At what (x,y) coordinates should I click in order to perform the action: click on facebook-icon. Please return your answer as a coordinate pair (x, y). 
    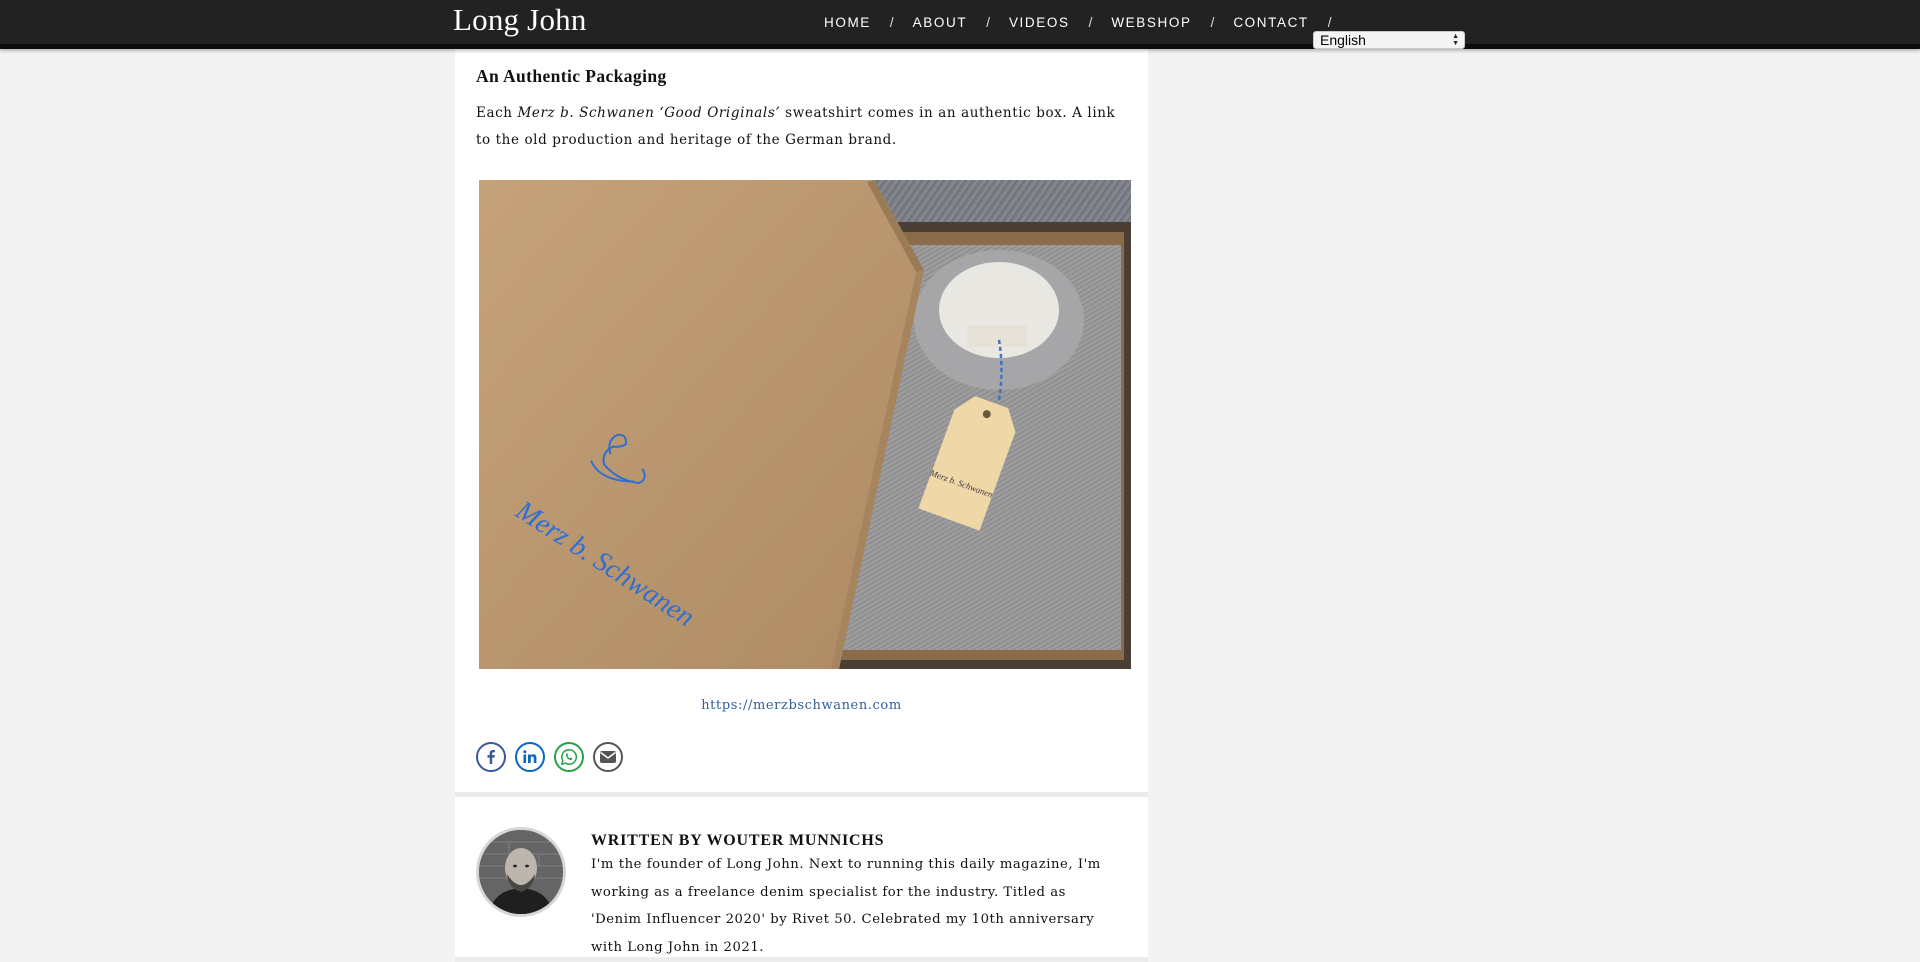
    Looking at the image, I should click on (491, 757).